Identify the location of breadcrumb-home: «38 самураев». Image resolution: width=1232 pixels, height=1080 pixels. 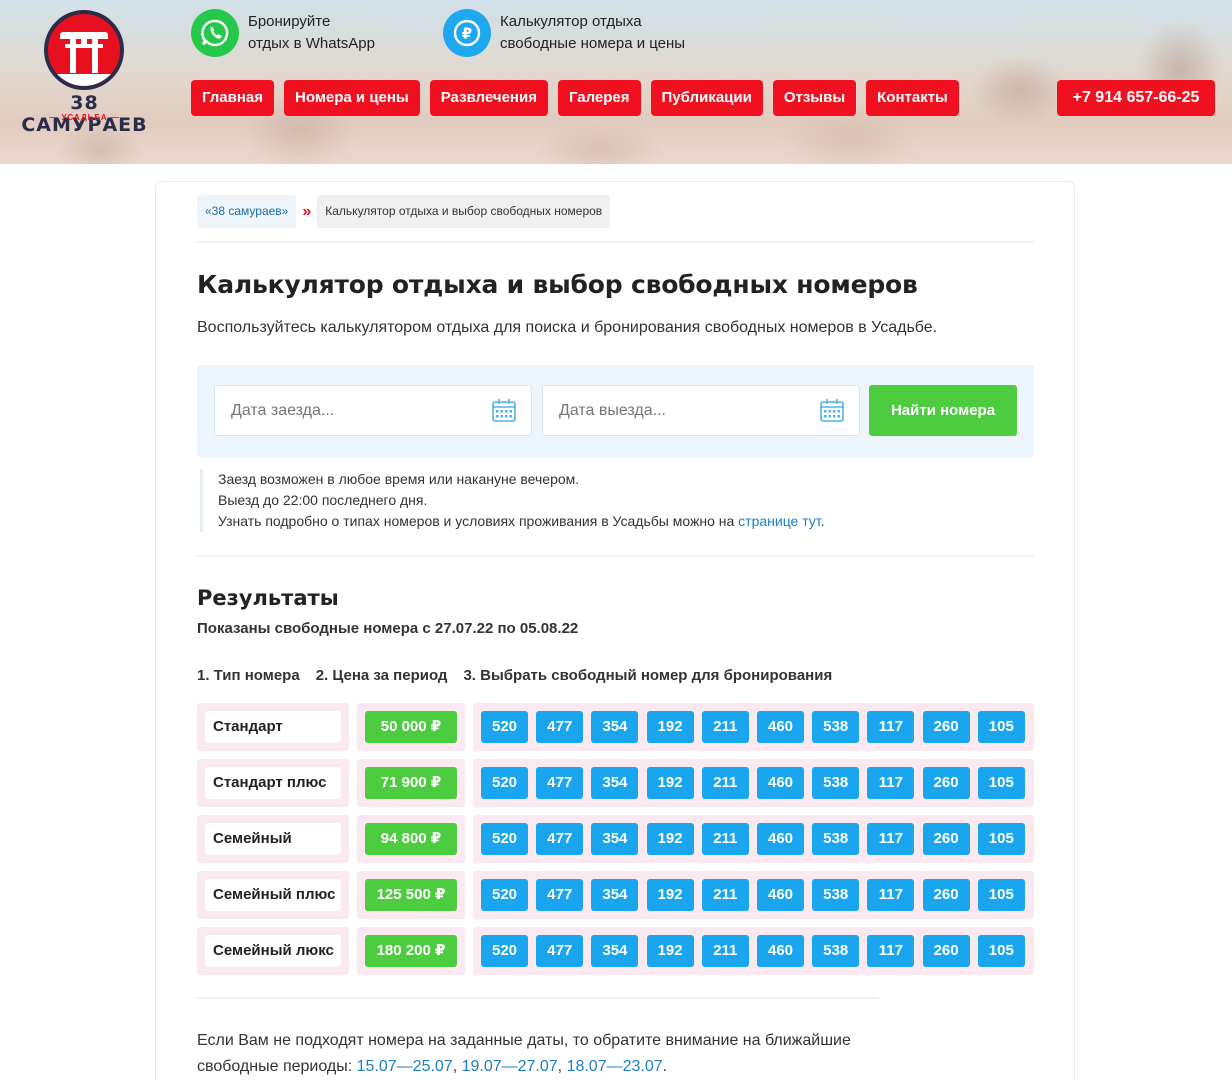
(247, 211).